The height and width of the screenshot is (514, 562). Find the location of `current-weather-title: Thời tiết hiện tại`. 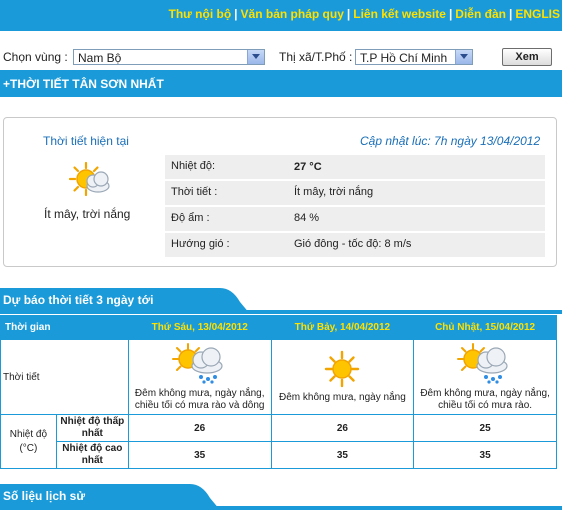

current-weather-title: Thời tiết hiện tại is located at coordinates (86, 141).